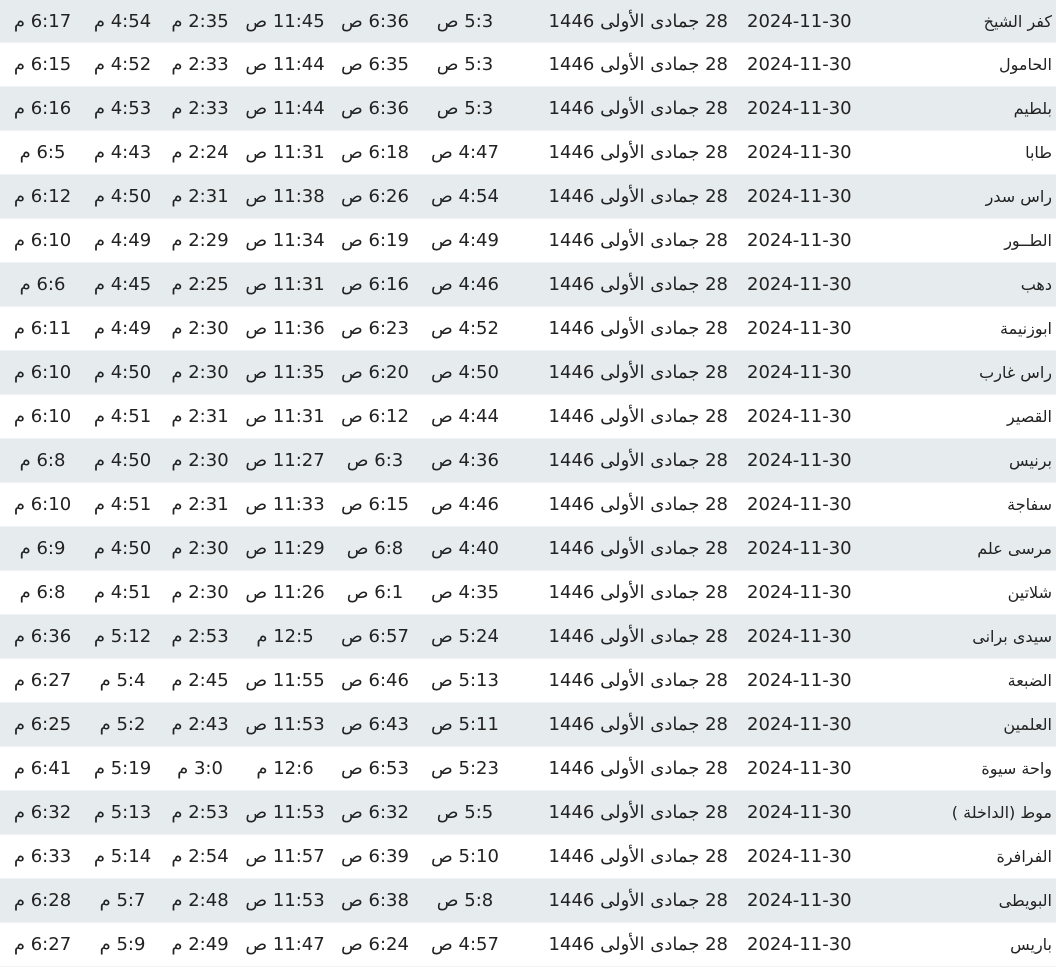 Image resolution: width=1056 pixels, height=967 pixels. Describe the element at coordinates (465, 592) in the screenshot. I see `fajr-time-cell: 4:35 ص` at that location.